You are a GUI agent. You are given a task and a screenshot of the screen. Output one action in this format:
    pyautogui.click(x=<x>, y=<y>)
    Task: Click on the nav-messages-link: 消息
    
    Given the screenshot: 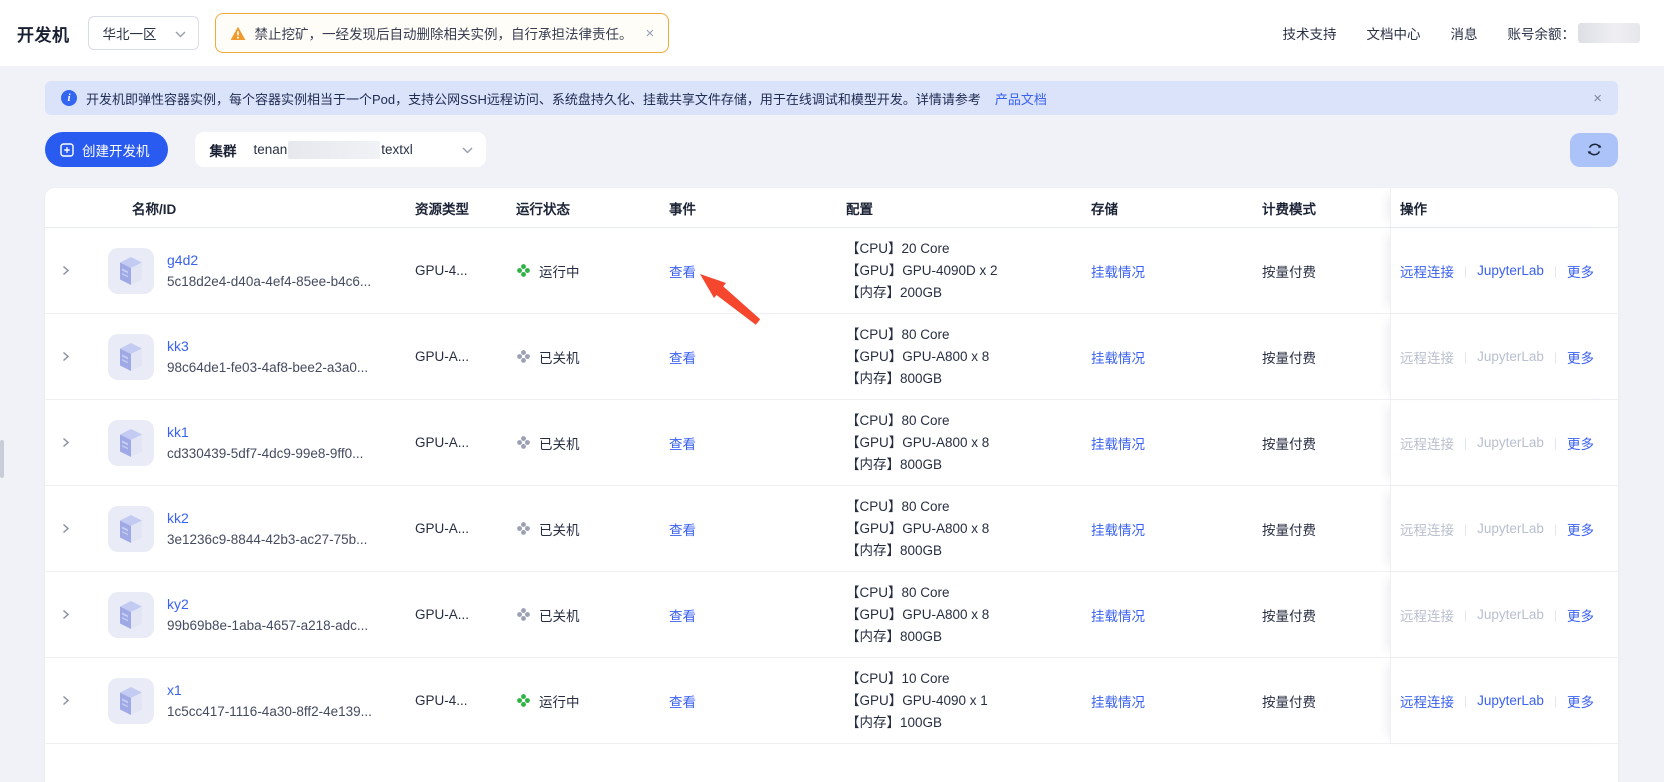 What is the action you would take?
    pyautogui.click(x=1464, y=33)
    